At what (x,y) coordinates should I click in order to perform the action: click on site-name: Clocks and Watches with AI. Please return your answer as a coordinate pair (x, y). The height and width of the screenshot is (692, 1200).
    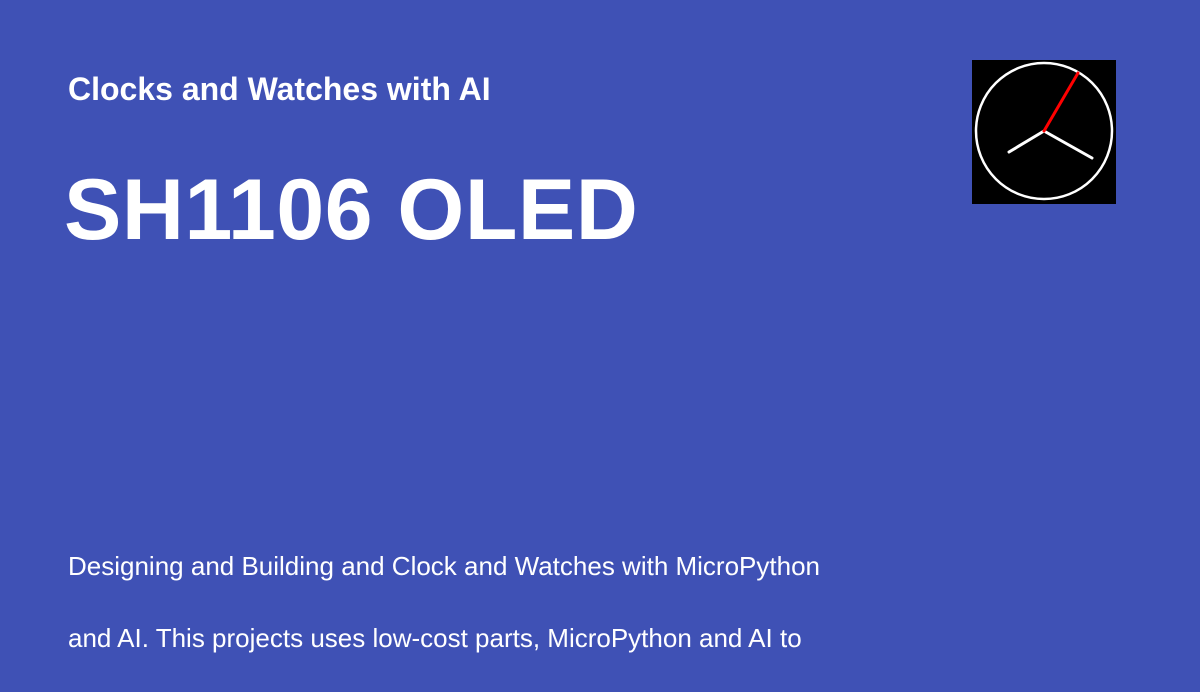
    Looking at the image, I should click on (279, 89).